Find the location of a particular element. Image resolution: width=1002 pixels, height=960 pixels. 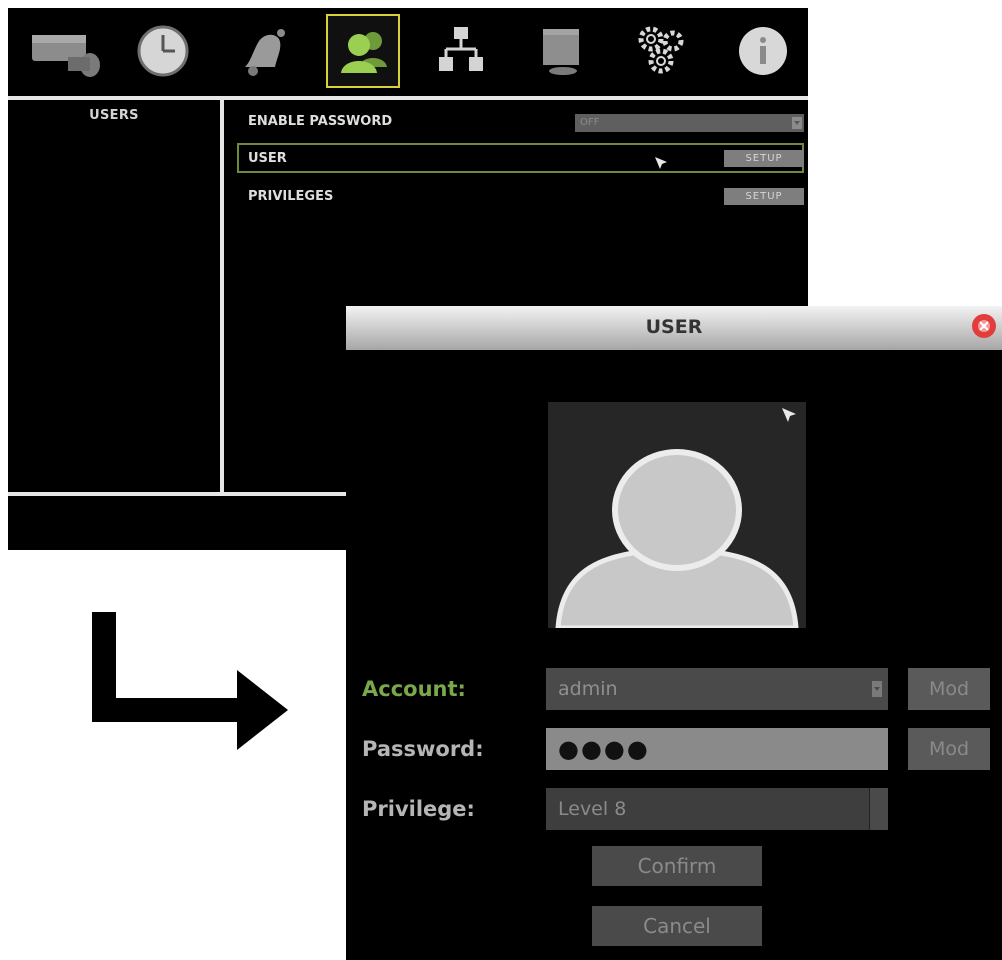

user-setup-button: SETUP is located at coordinates (764, 158).